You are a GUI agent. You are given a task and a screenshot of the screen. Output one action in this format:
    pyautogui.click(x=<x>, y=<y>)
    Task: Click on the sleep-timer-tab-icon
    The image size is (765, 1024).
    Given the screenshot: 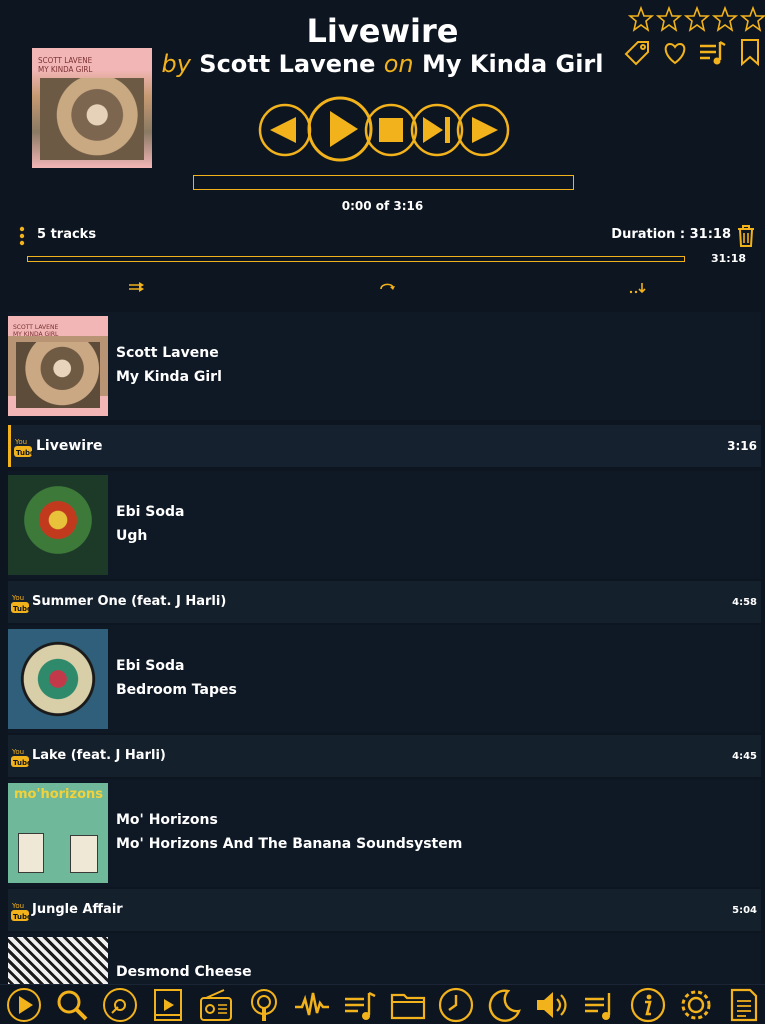 What is the action you would take?
    pyautogui.click(x=504, y=1005)
    